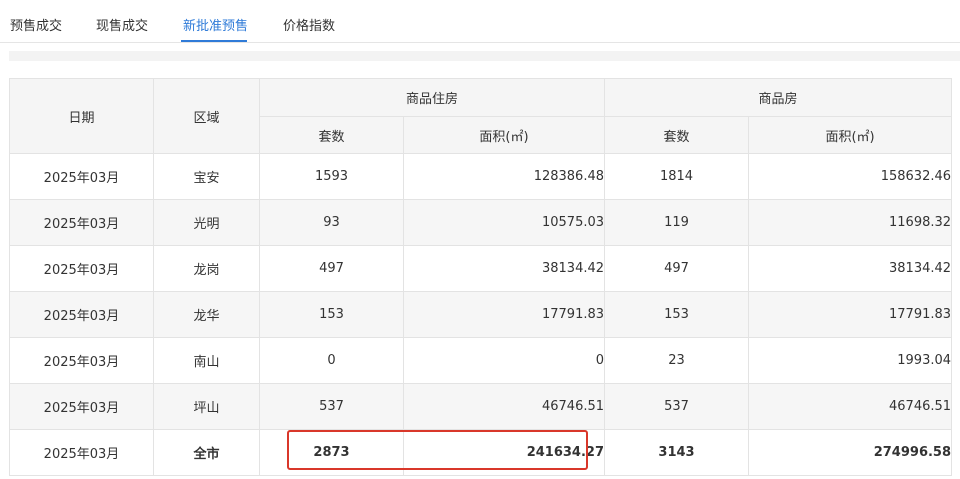  I want to click on cell-all-units: 23, so click(677, 360).